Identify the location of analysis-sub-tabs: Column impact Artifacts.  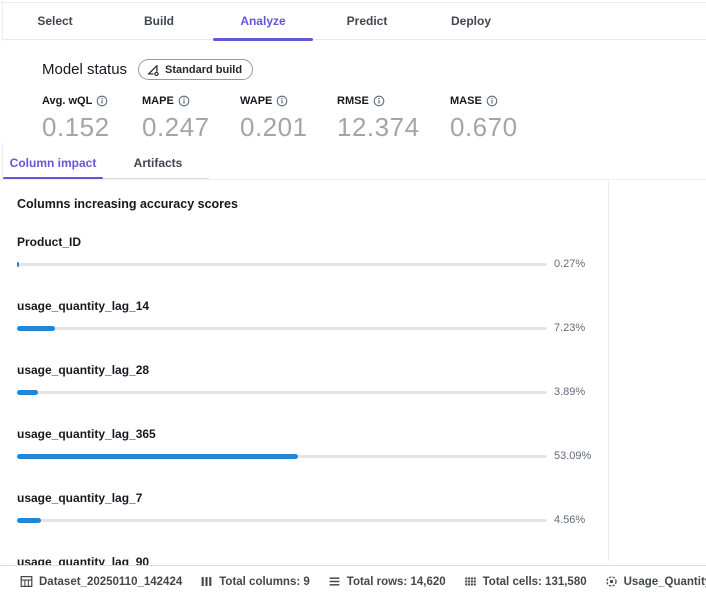
(106, 165).